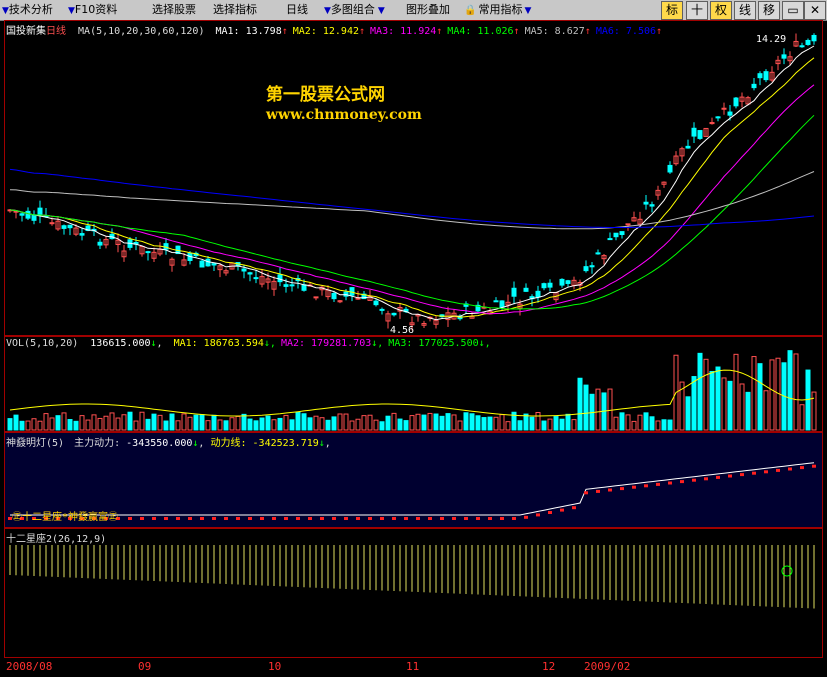 This screenshot has height=677, width=827. Describe the element at coordinates (607, 666) in the screenshot. I see `x-axis-label: 2009/02` at that location.